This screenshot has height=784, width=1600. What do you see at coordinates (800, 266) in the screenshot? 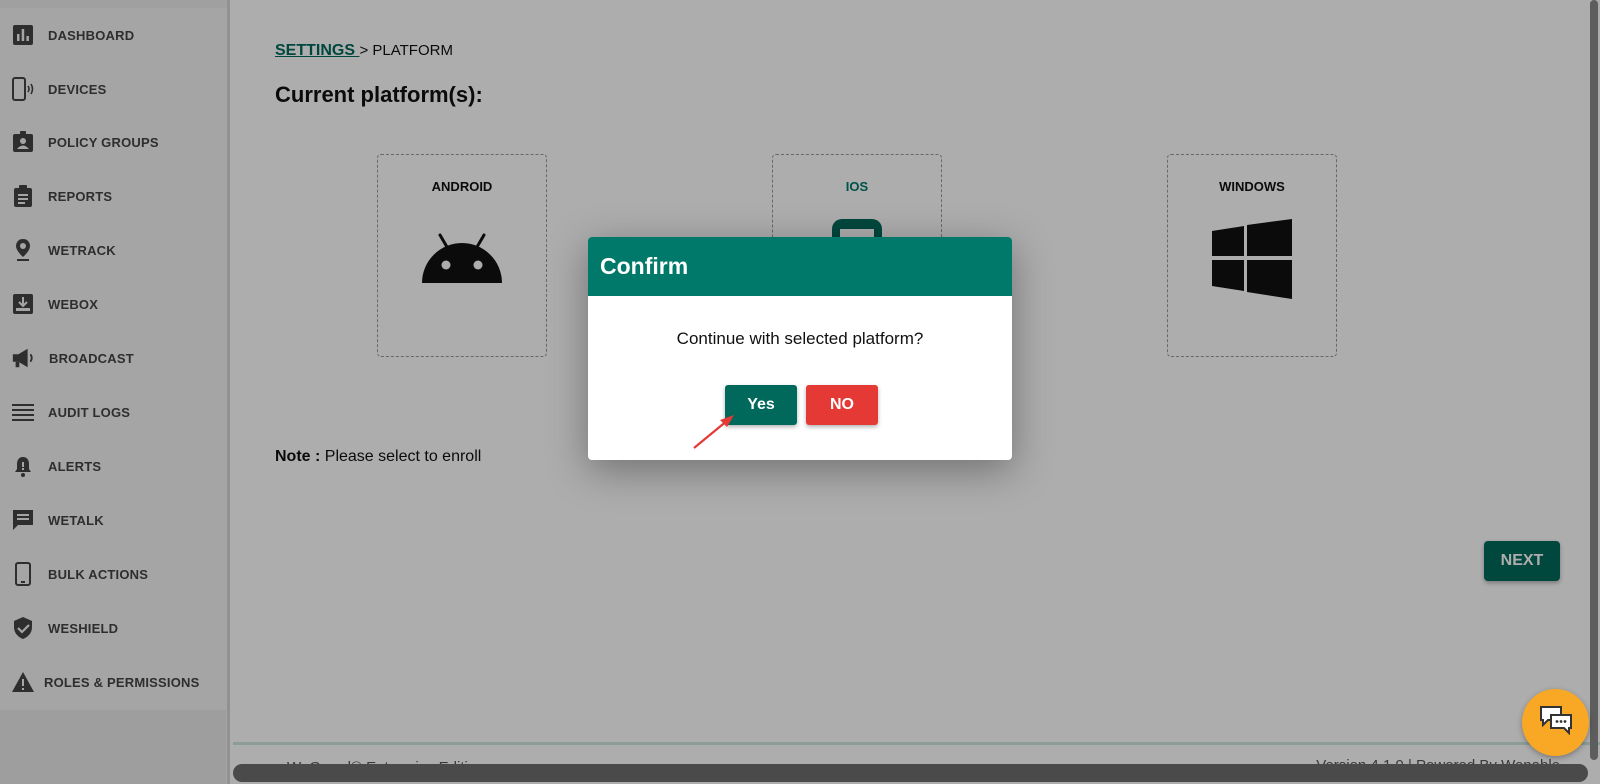
I see `dialog-title: Confirm` at bounding box center [800, 266].